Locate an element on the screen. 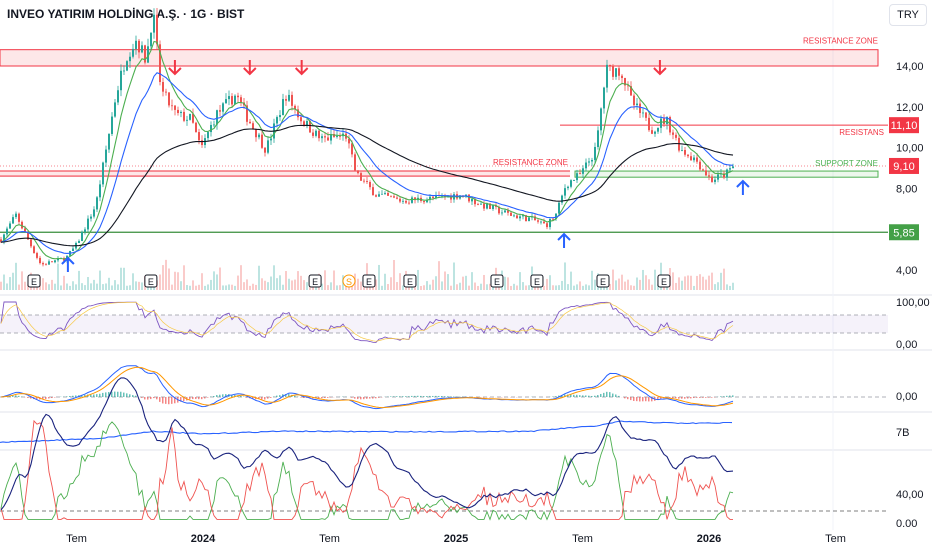 The width and height of the screenshot is (932, 550). macd-line is located at coordinates (367, 387).